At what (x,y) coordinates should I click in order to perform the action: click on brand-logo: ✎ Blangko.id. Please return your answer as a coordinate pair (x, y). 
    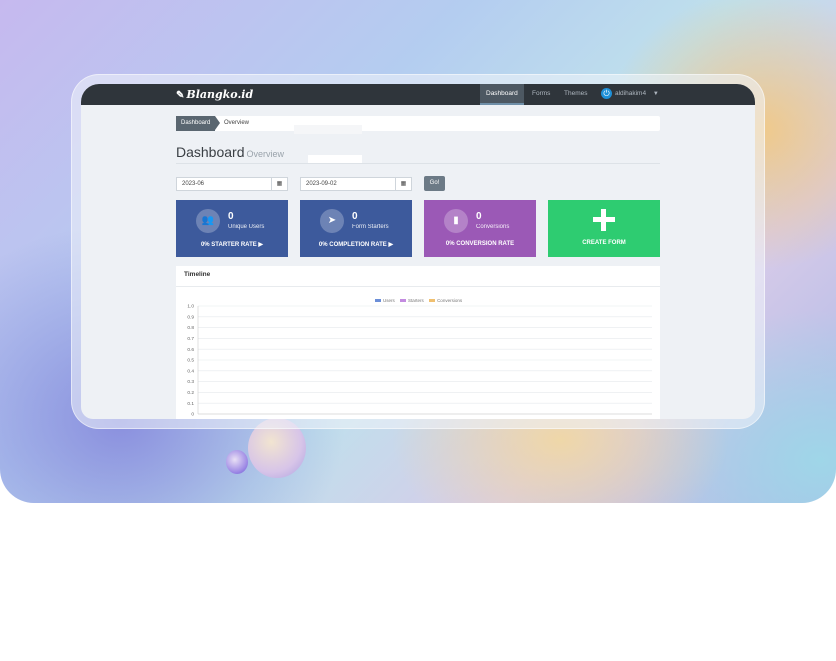
    Looking at the image, I should click on (214, 94).